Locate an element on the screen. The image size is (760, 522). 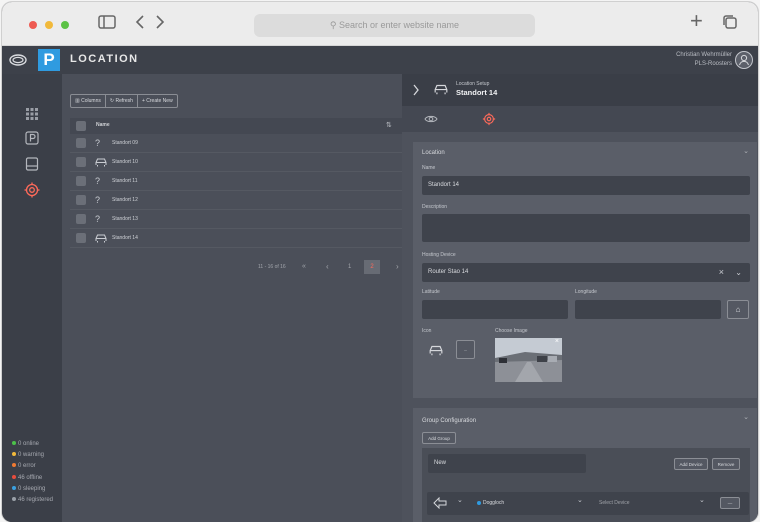
table-row: ? Standort 09 is located at coordinates (236, 143).